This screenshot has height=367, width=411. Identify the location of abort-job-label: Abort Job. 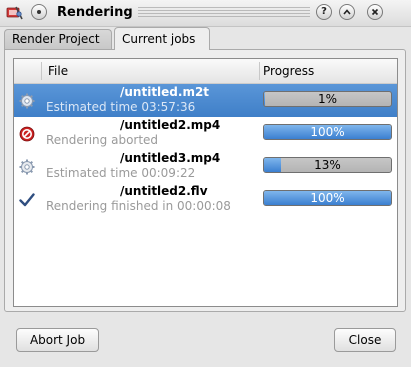
(57, 340).